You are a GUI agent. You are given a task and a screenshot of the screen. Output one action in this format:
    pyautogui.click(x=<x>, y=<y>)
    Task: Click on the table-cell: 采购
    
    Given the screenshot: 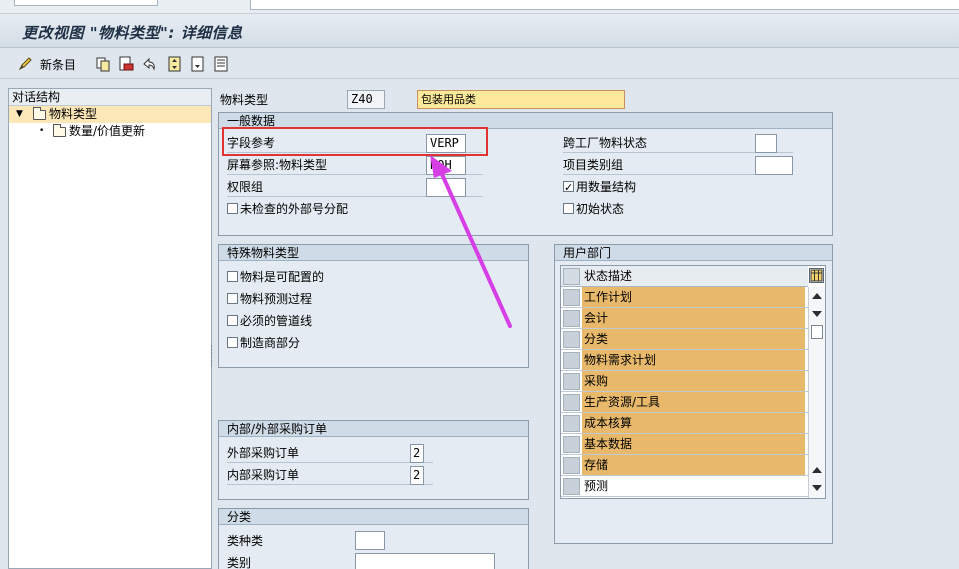 What is the action you would take?
    pyautogui.click(x=693, y=381)
    